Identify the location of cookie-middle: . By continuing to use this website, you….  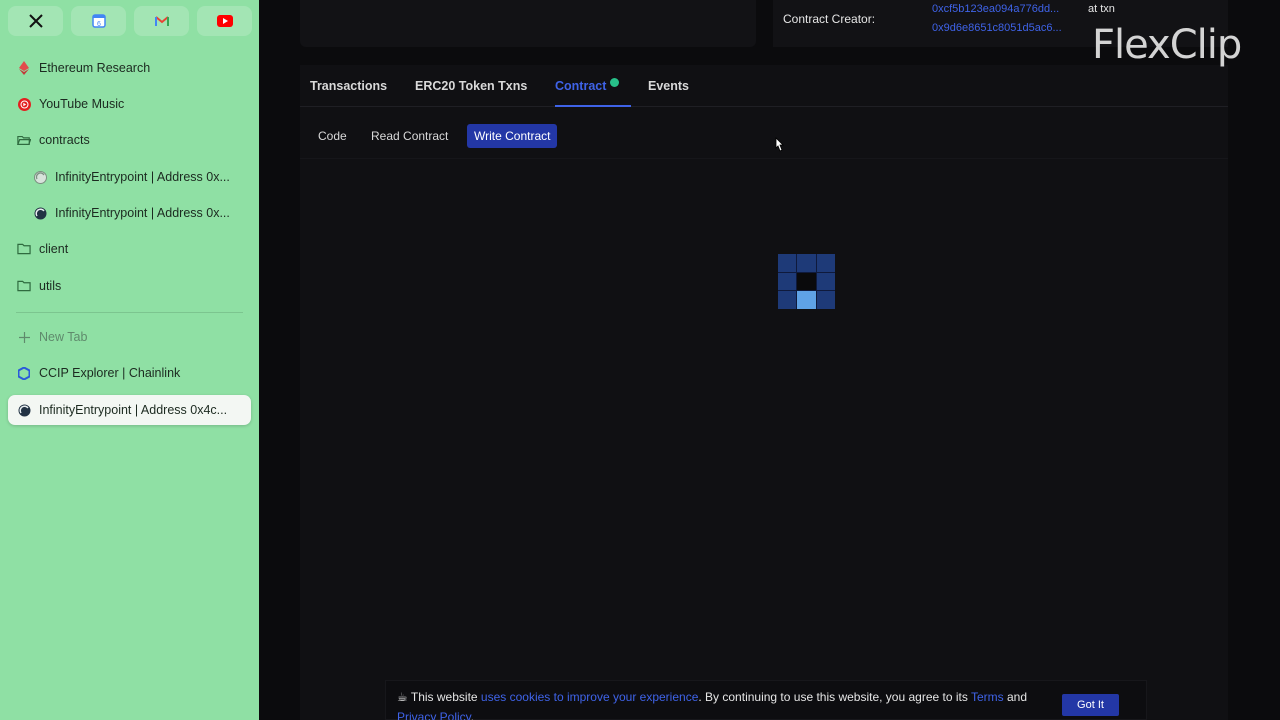
(834, 697).